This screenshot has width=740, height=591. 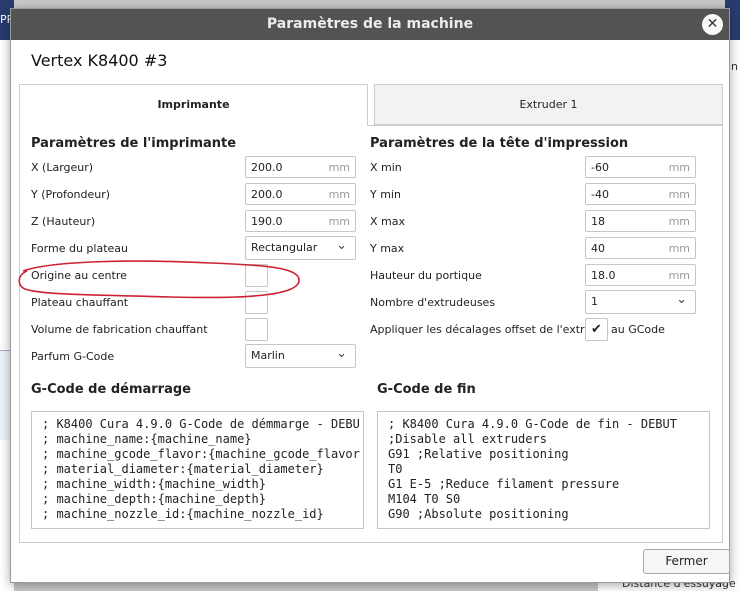 I want to click on y-depth-value: 200.0, so click(x=267, y=194).